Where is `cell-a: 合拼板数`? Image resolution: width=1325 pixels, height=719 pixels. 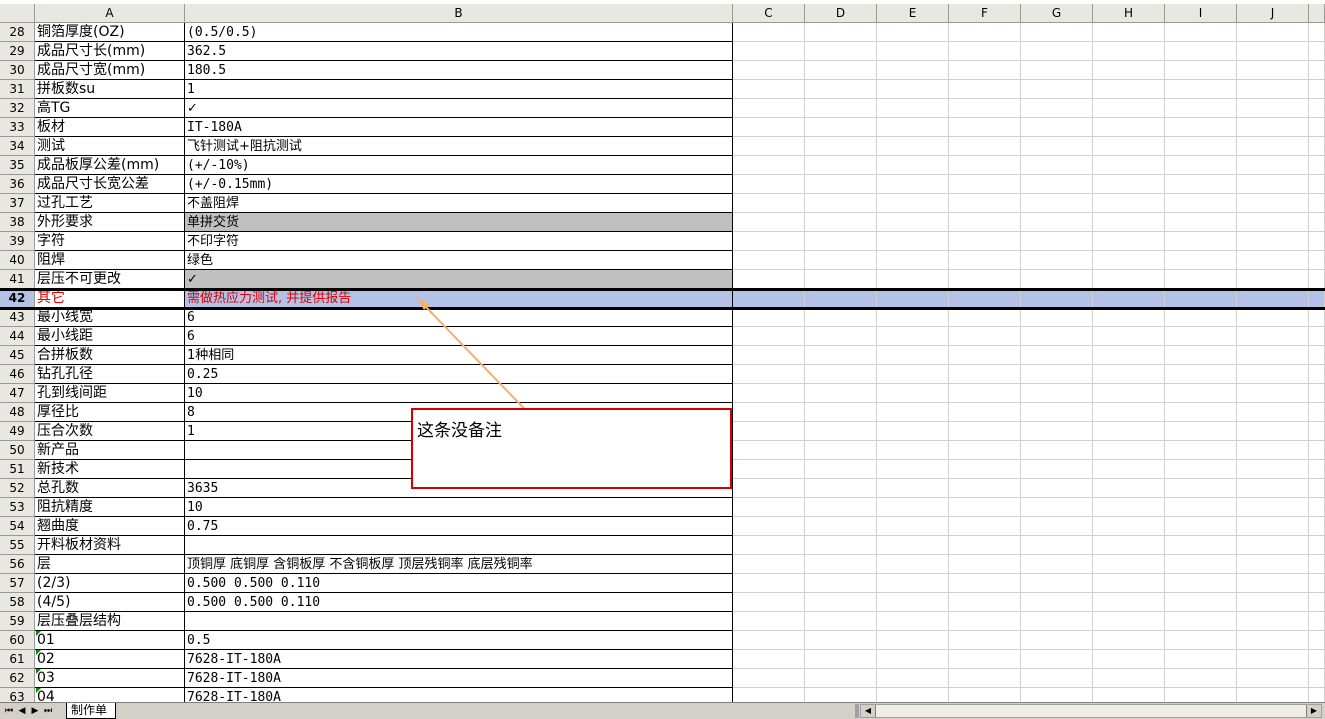 cell-a: 合拼板数 is located at coordinates (110, 355).